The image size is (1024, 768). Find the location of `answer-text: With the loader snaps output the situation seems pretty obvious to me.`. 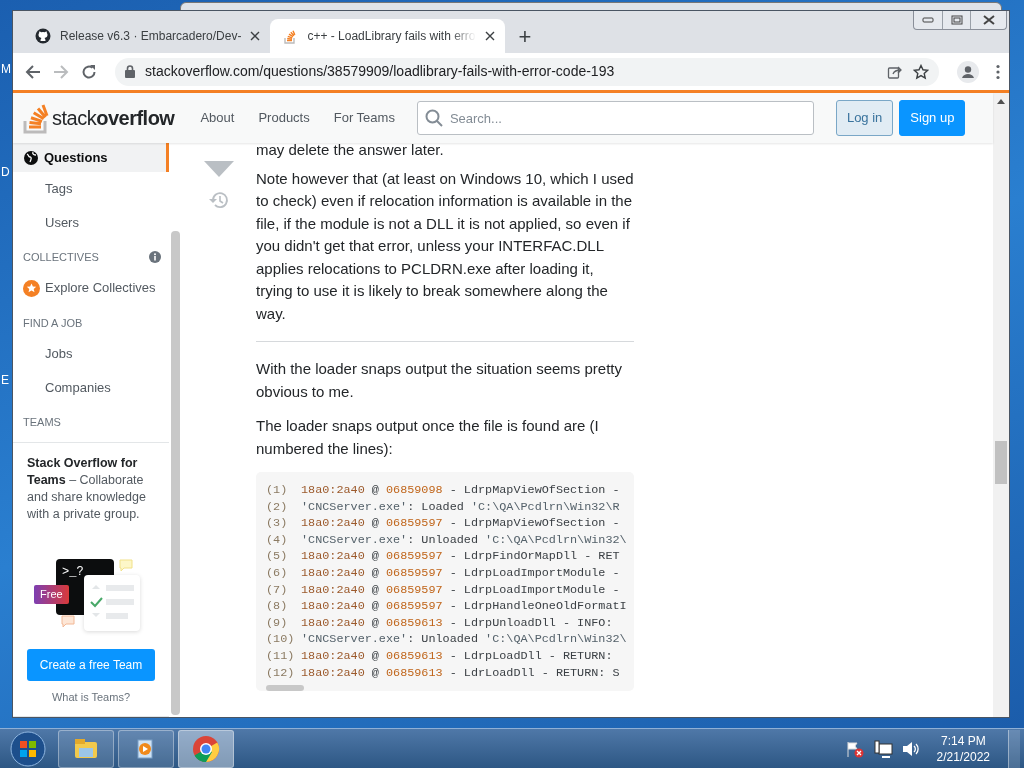

answer-text: With the loader snaps output the situation seems pretty obvious to me. is located at coordinates (440, 380).